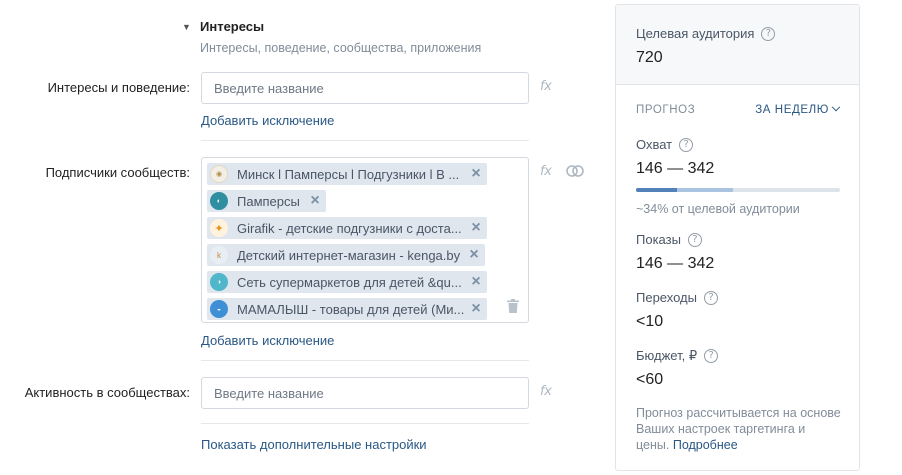  I want to click on community-token: ◒ МАМАЛЫШ - товары для детей (Ми... ×, so click(347, 309).